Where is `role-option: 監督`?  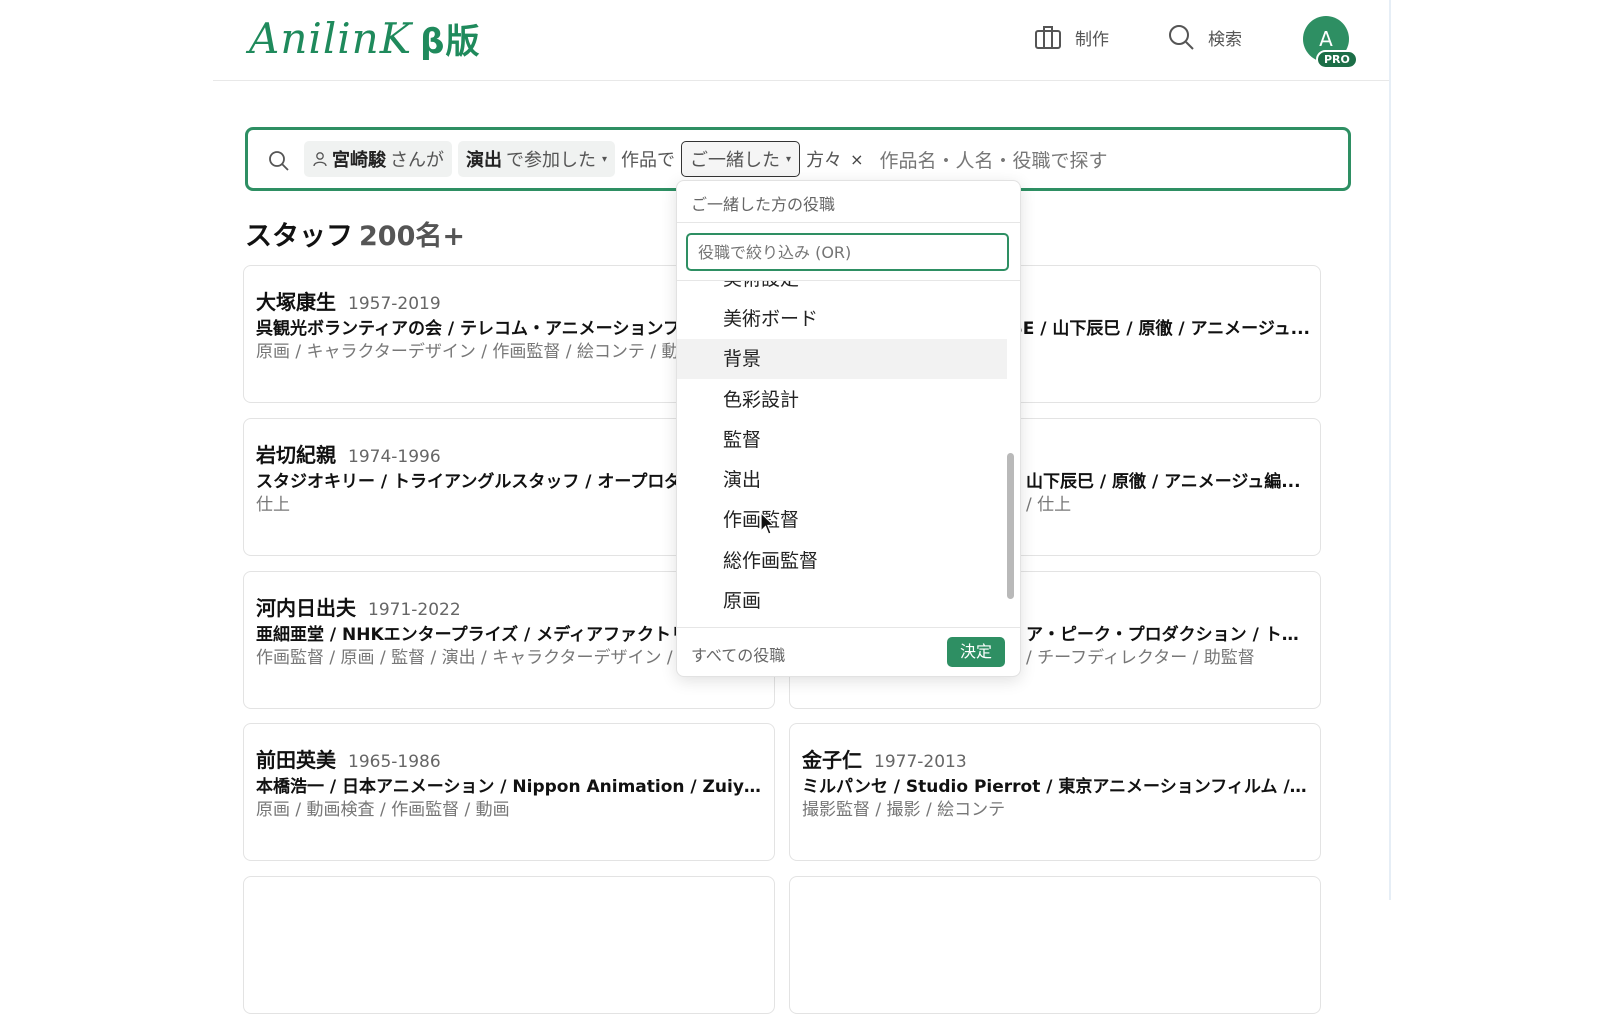 role-option: 監督 is located at coordinates (842, 440).